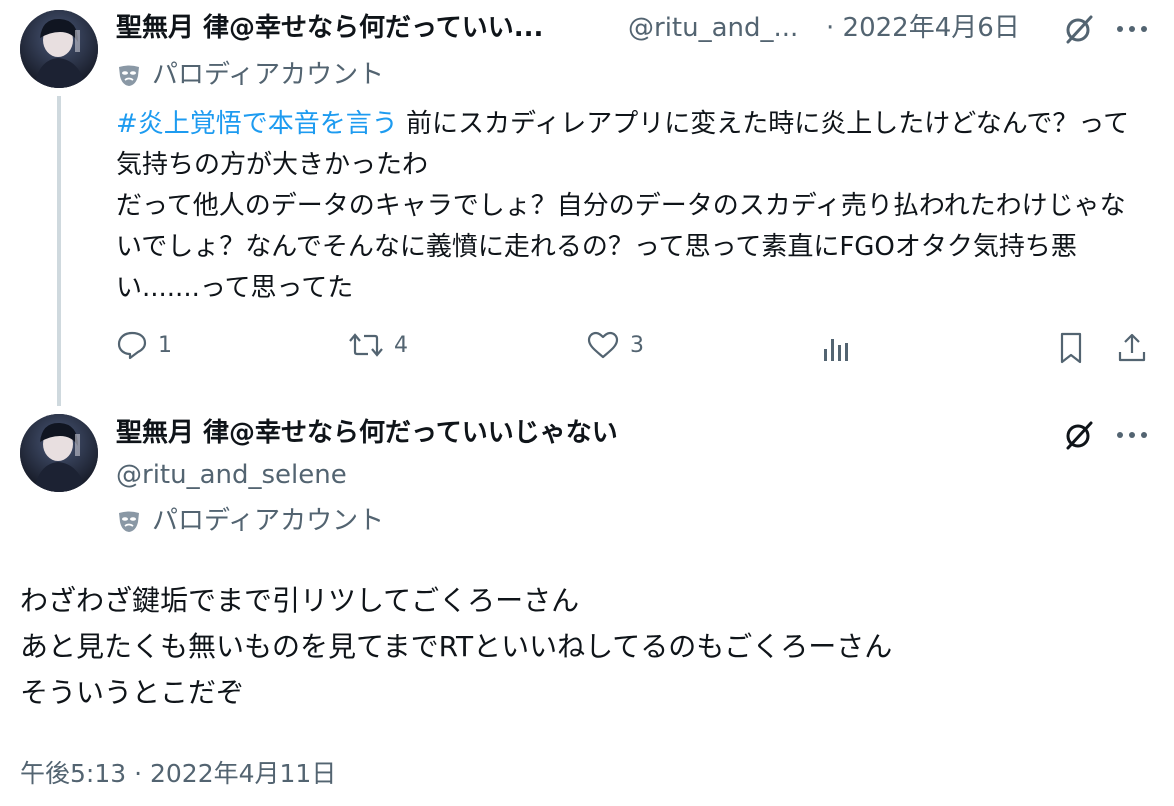 This screenshot has height=806, width=1174. I want to click on like-count: 3, so click(637, 345).